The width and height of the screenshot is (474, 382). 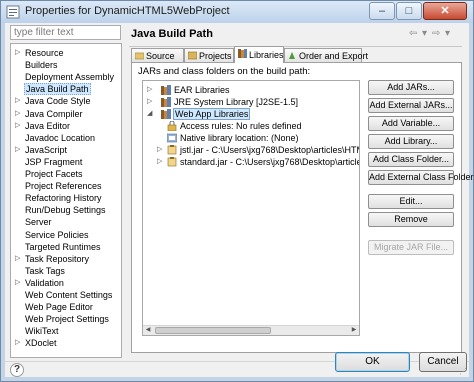 What do you see at coordinates (38, 222) in the screenshot?
I see `sidebar-item-label: Server` at bounding box center [38, 222].